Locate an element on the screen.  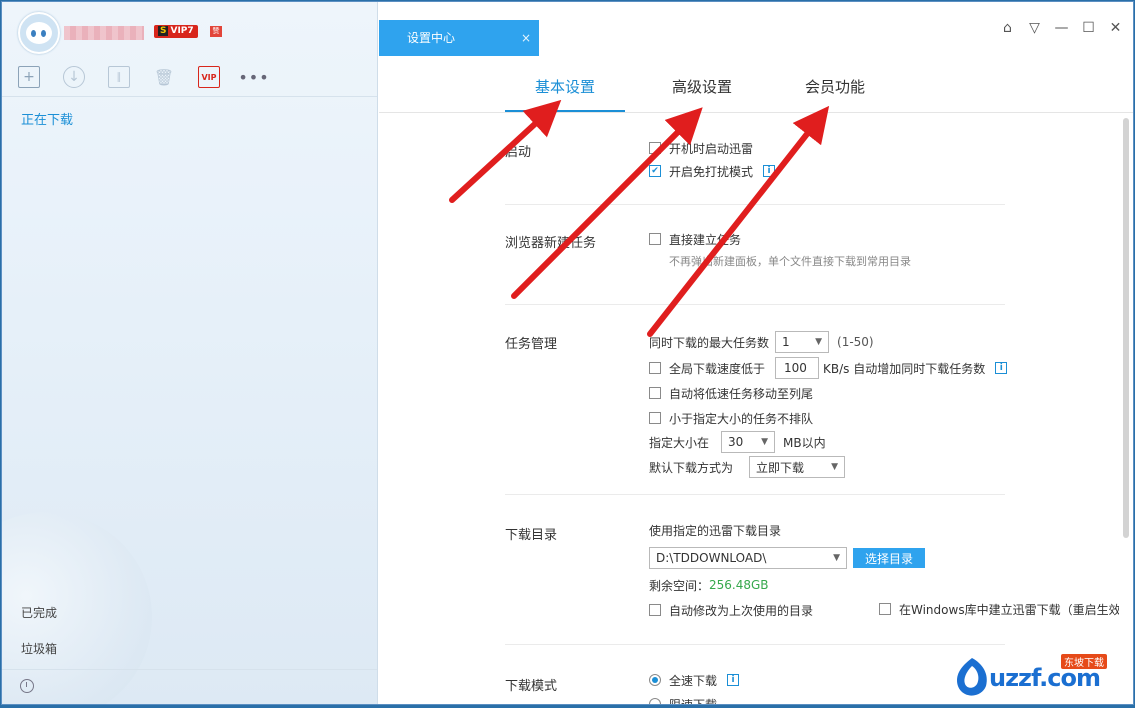
option-no-disturb: ✔ 开启免打扰模式 i is located at coordinates (712, 171).